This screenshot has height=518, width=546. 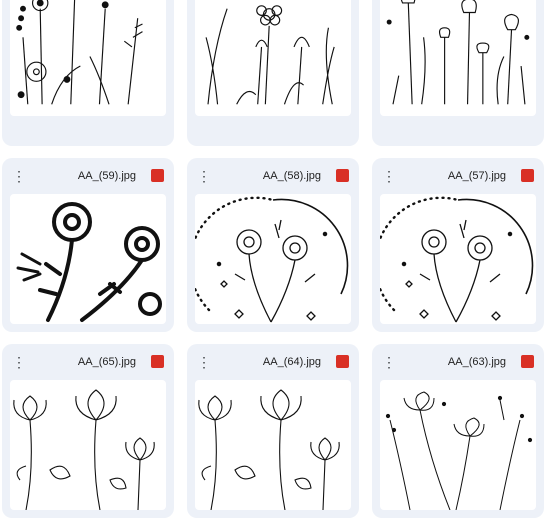 I want to click on file-card-header: ⋮ AA_(63).jpg, so click(x=458, y=362).